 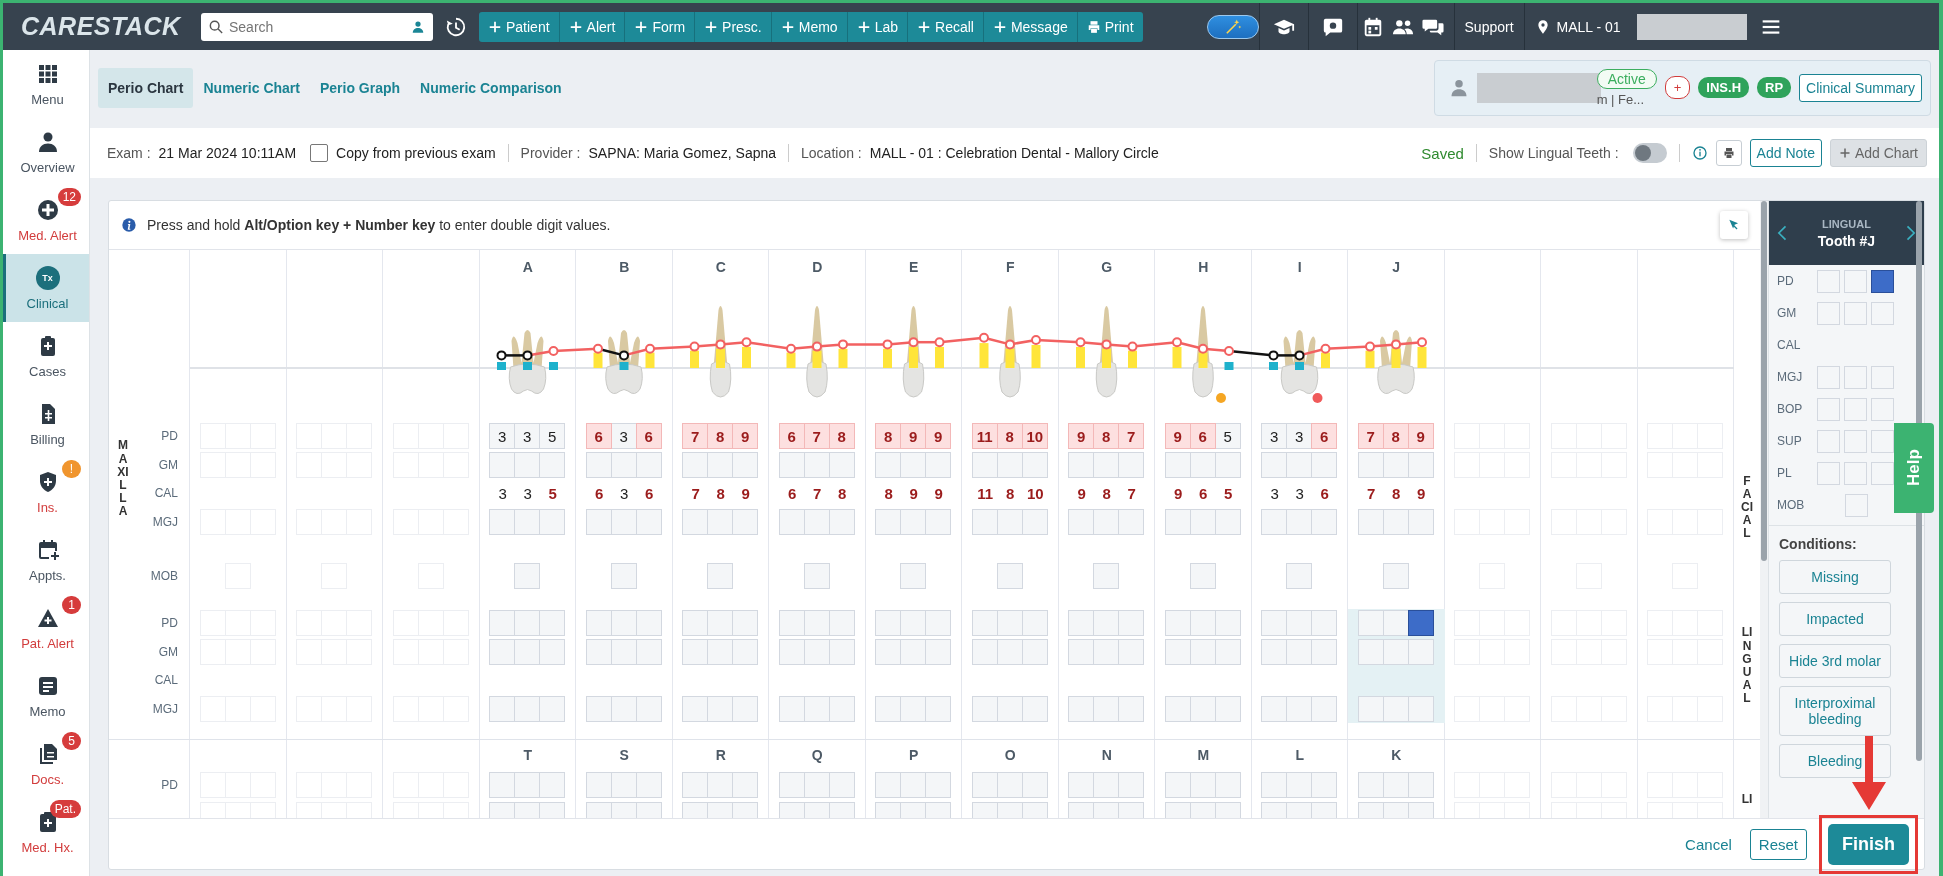 I want to click on cal-value: 6, so click(x=1203, y=493).